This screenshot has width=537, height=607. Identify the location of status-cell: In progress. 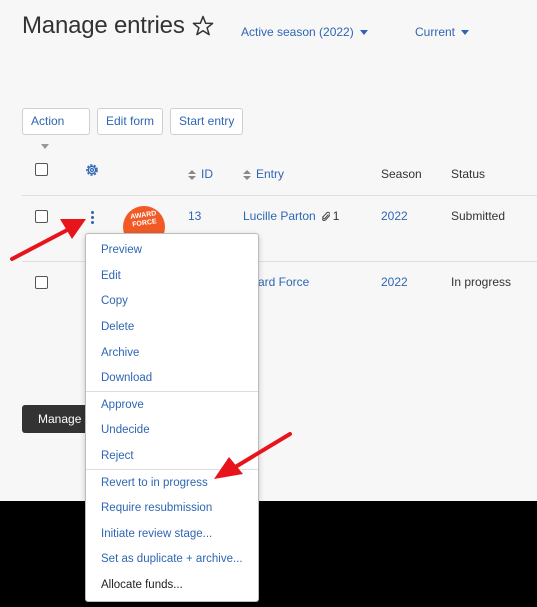
(481, 282).